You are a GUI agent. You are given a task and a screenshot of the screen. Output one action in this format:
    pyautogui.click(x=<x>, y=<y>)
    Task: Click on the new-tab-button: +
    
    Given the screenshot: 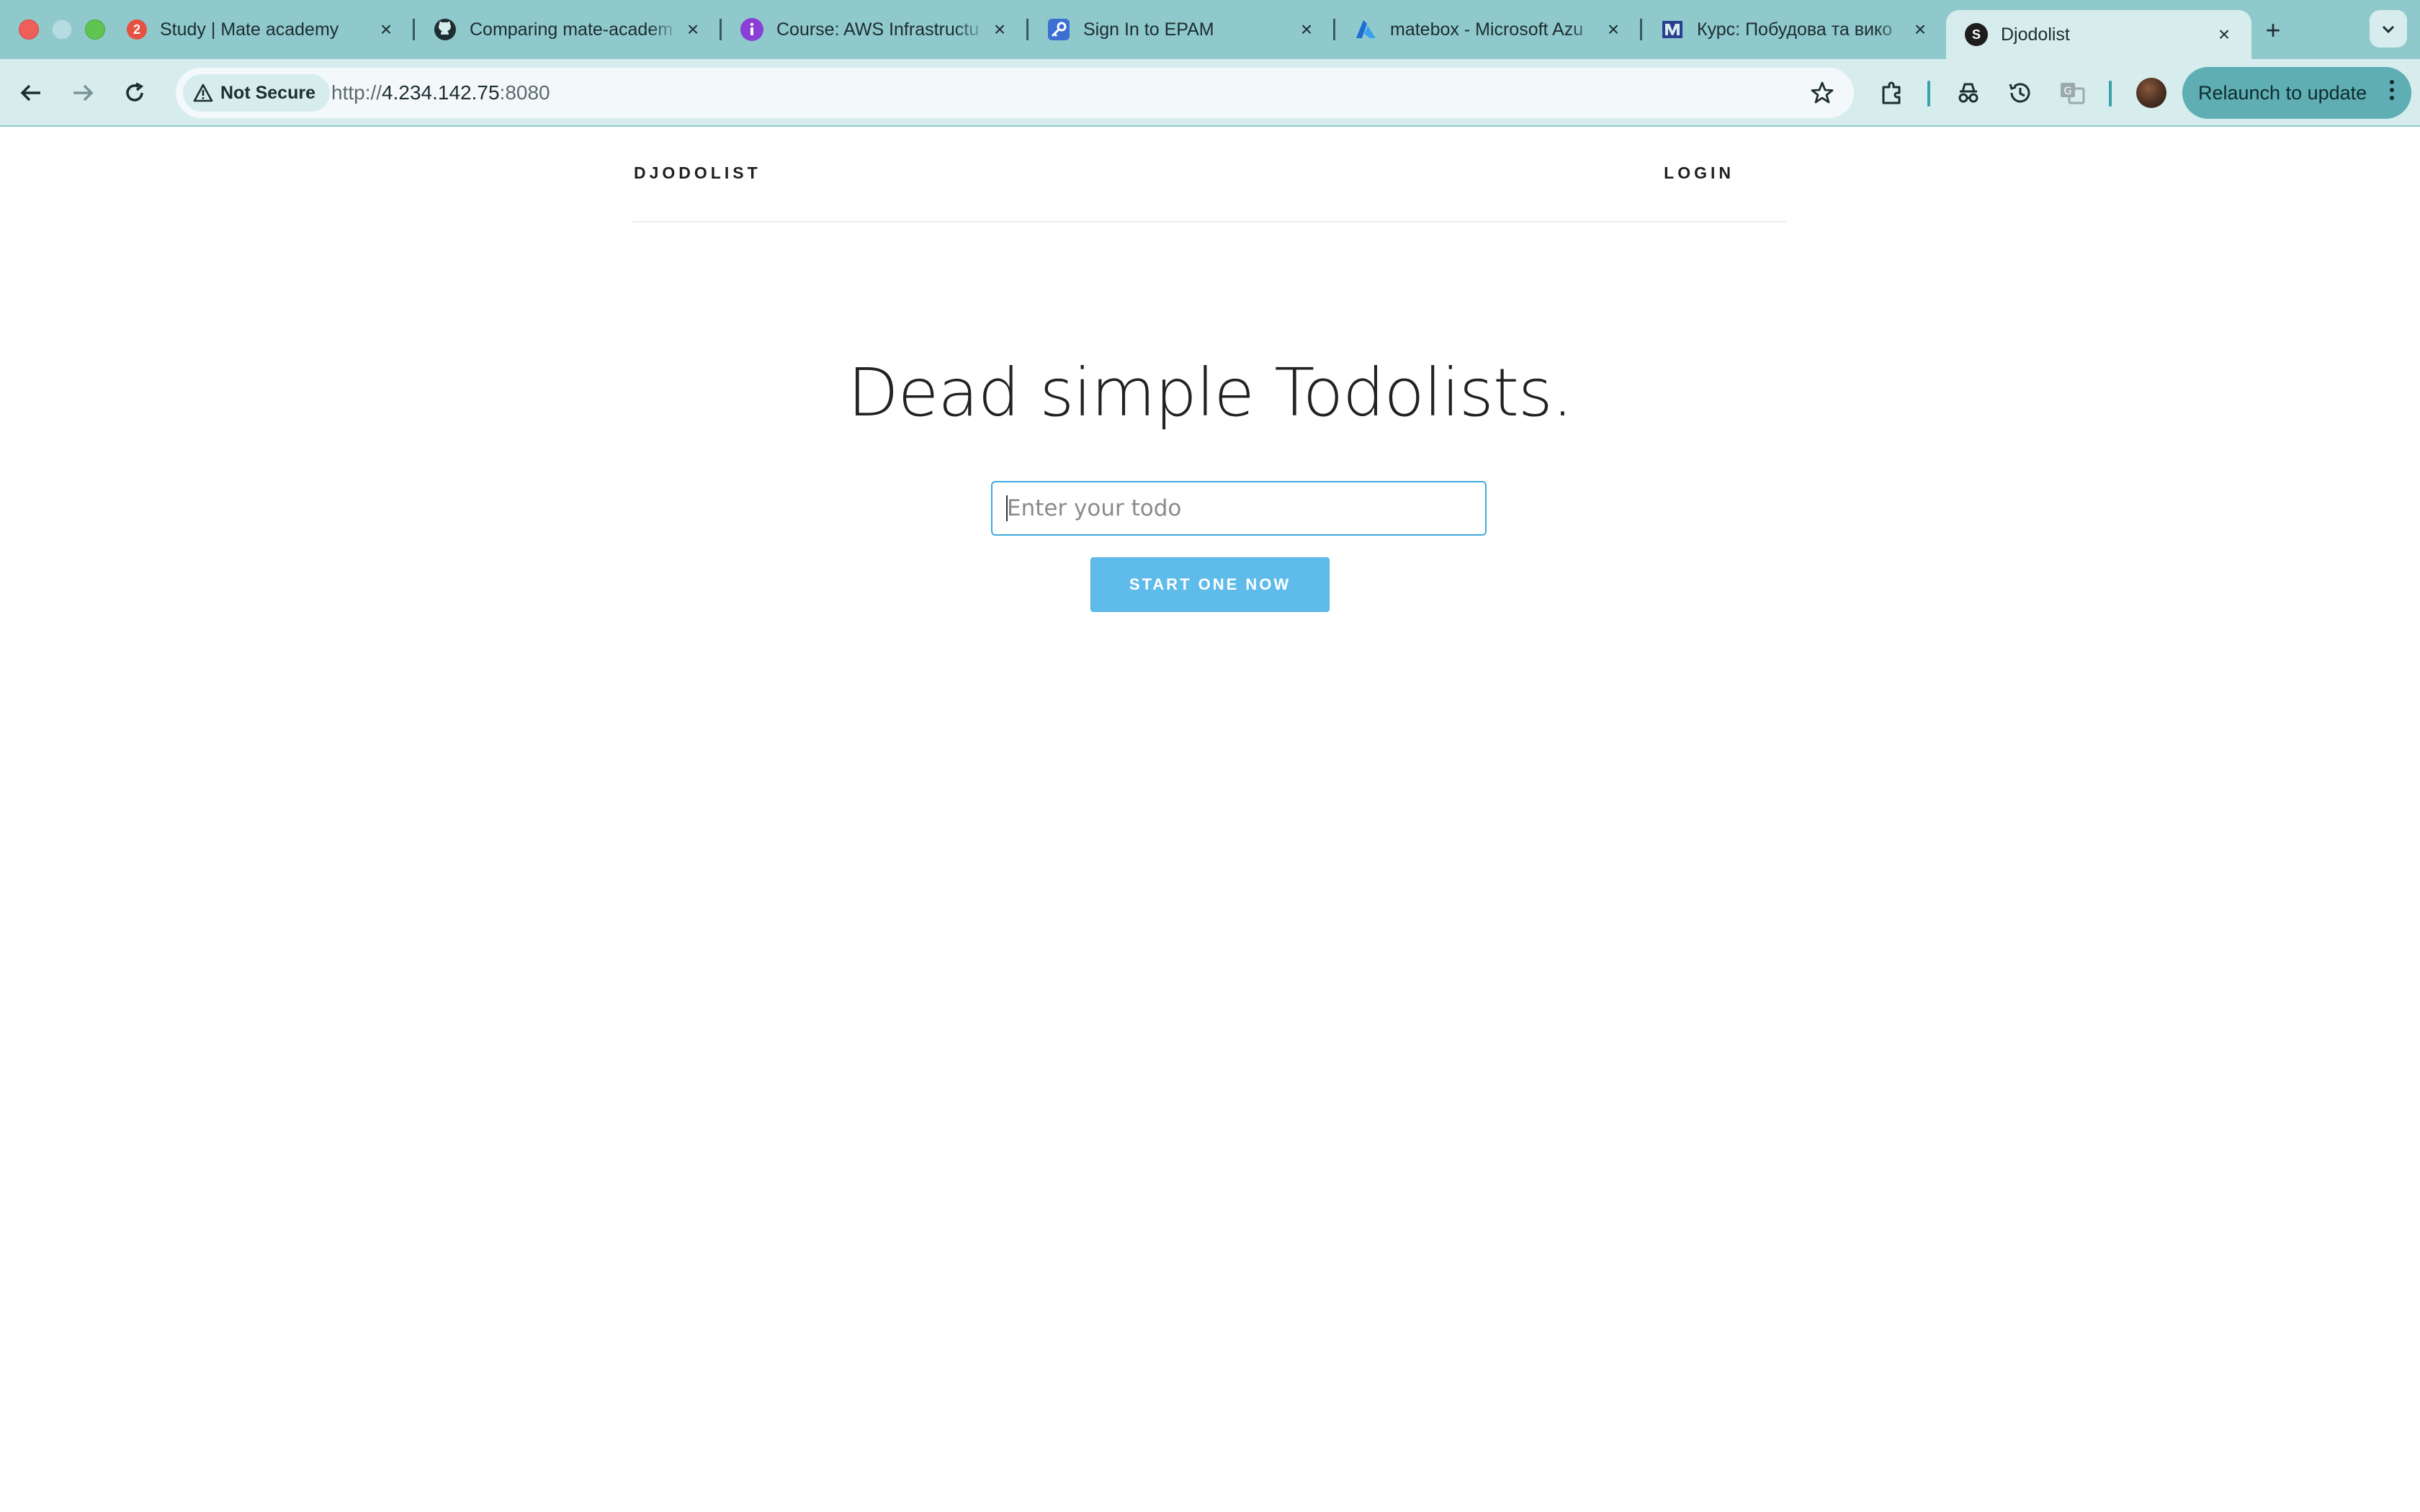 What is the action you would take?
    pyautogui.click(x=2273, y=30)
    